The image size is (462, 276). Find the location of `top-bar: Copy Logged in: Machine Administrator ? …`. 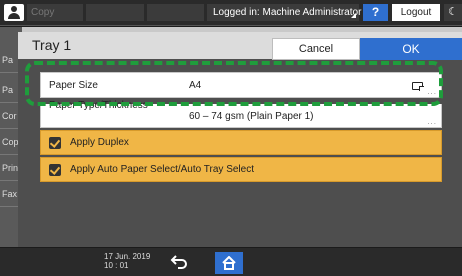

top-bar: Copy Logged in: Machine Administrator ? … is located at coordinates (231, 13).